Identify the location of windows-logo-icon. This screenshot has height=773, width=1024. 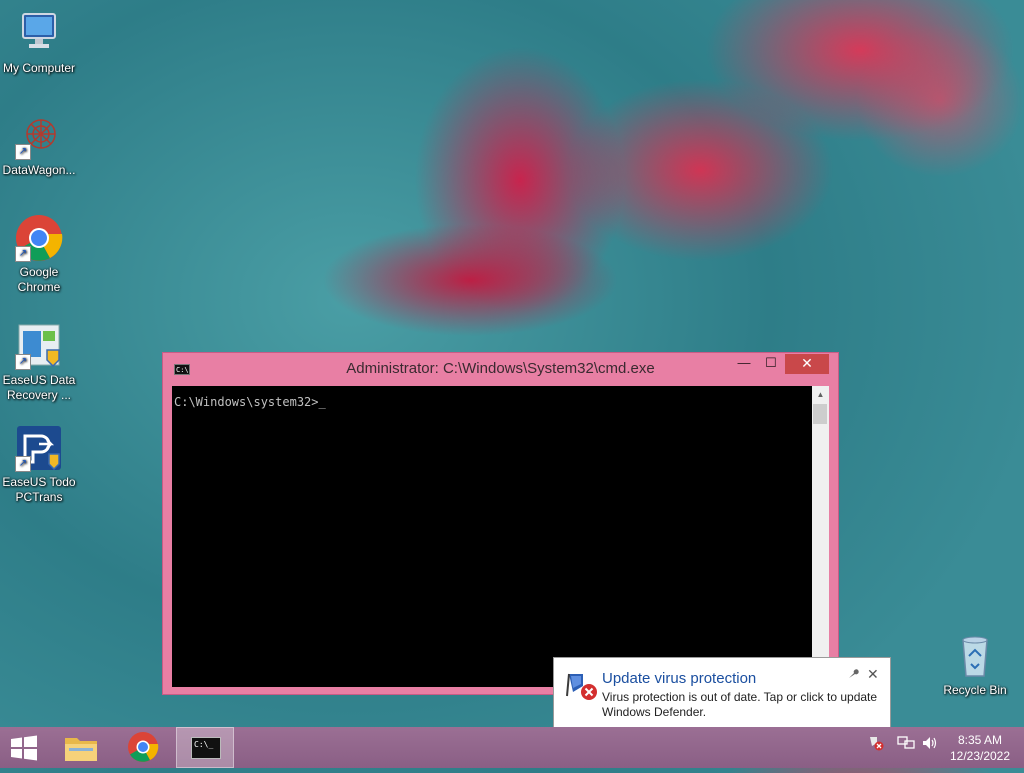
(24, 748).